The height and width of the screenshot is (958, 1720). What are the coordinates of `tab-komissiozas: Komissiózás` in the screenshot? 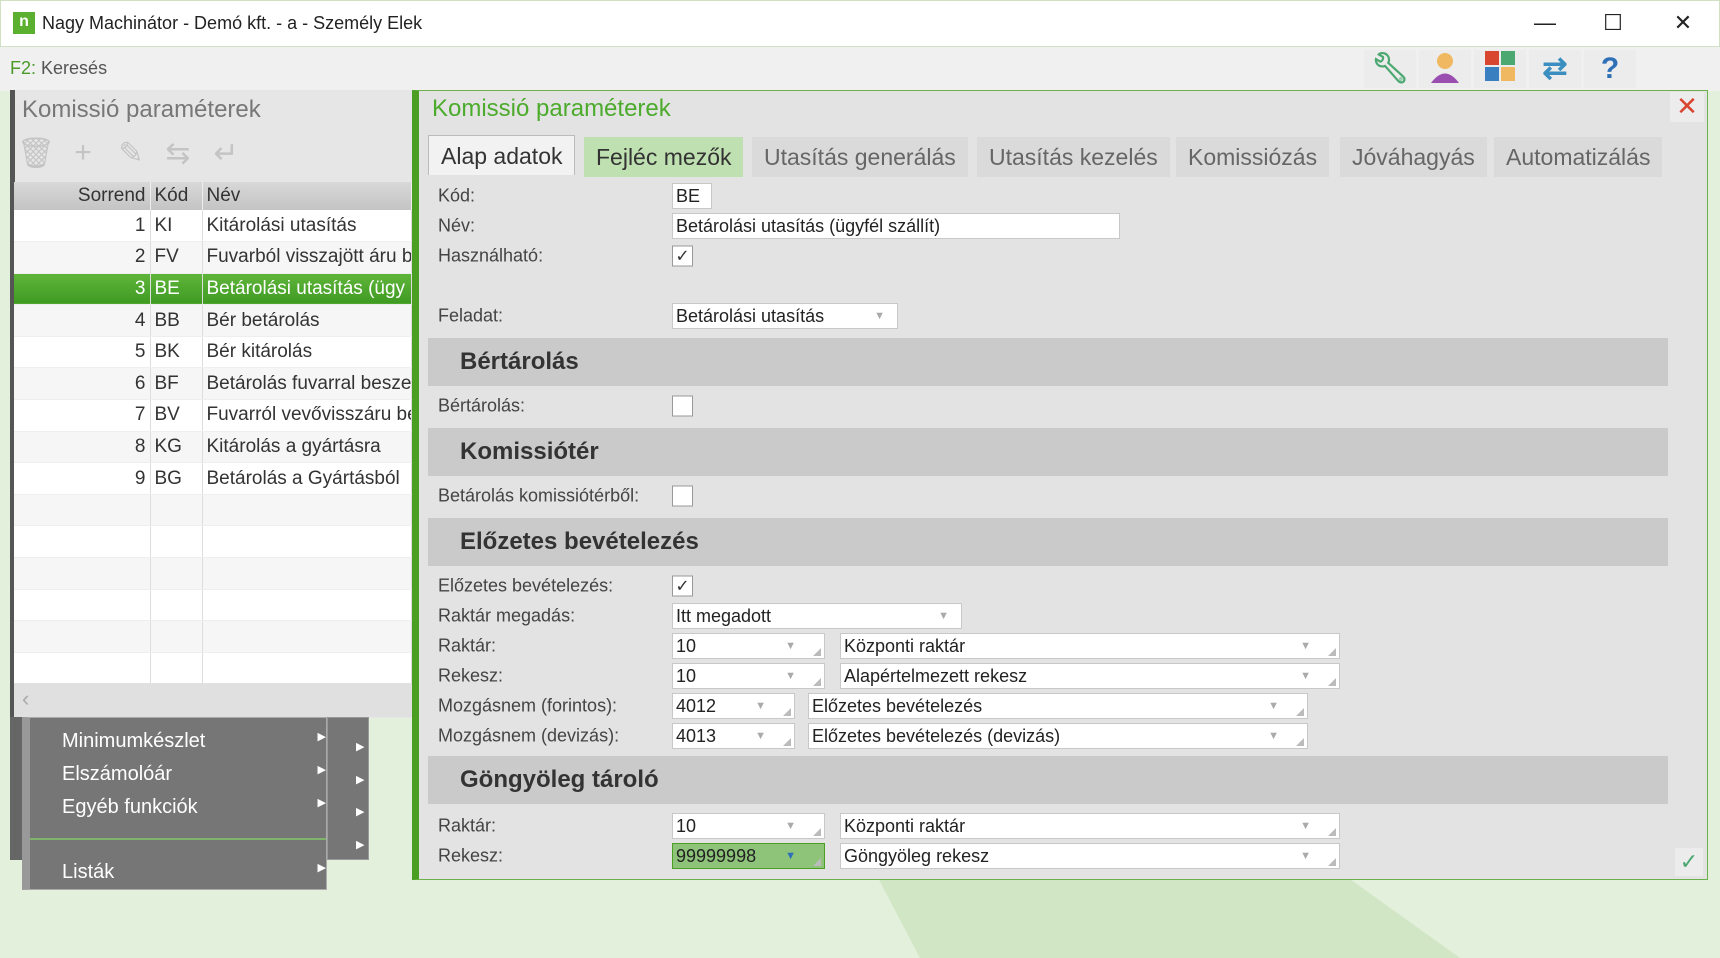 It's located at (1253, 157).